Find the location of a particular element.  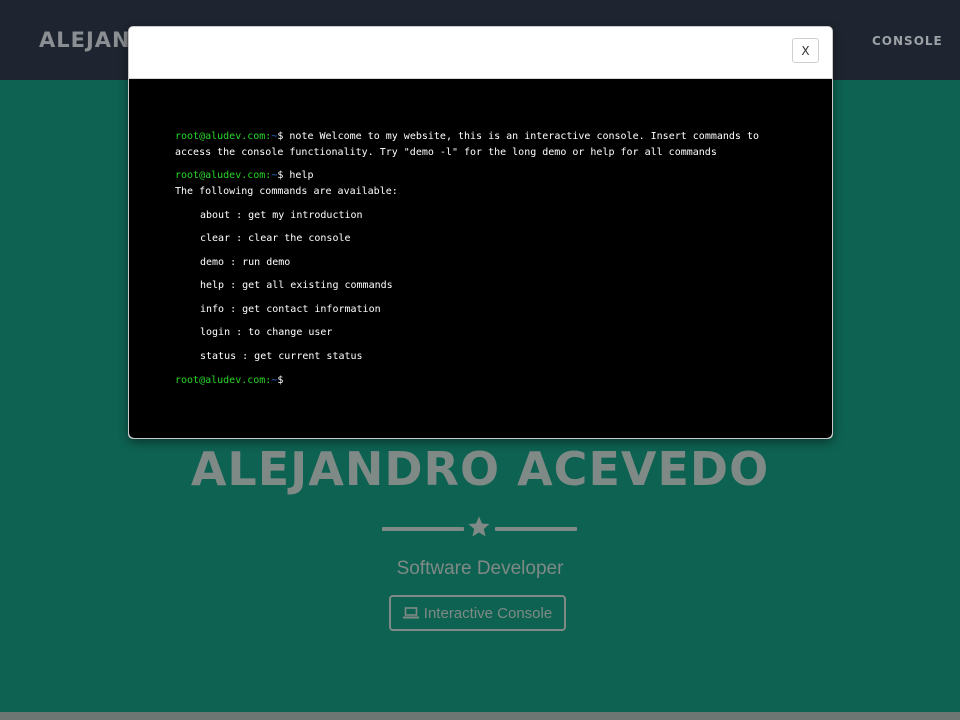

command-item-about: about : get my introduction is located at coordinates (281, 215).